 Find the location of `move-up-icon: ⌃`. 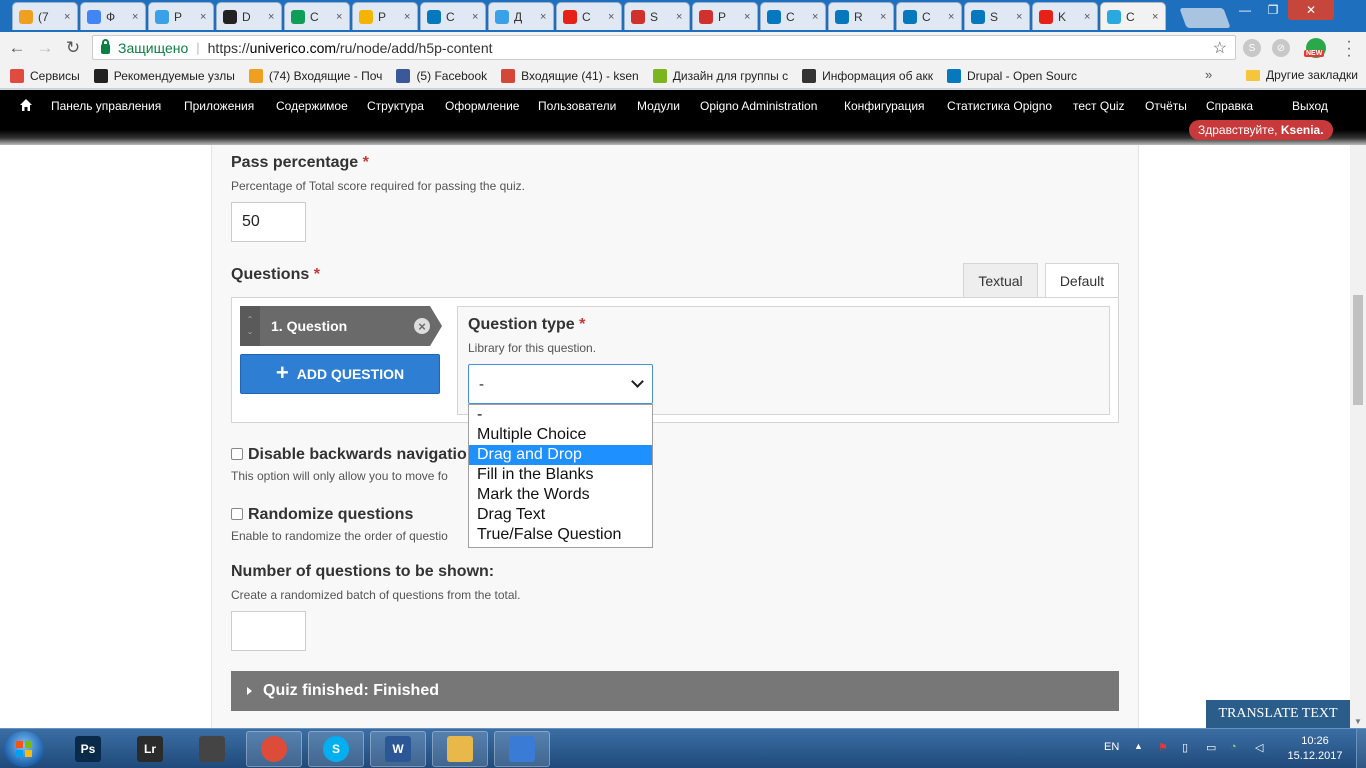

move-up-icon: ⌃ is located at coordinates (250, 320).